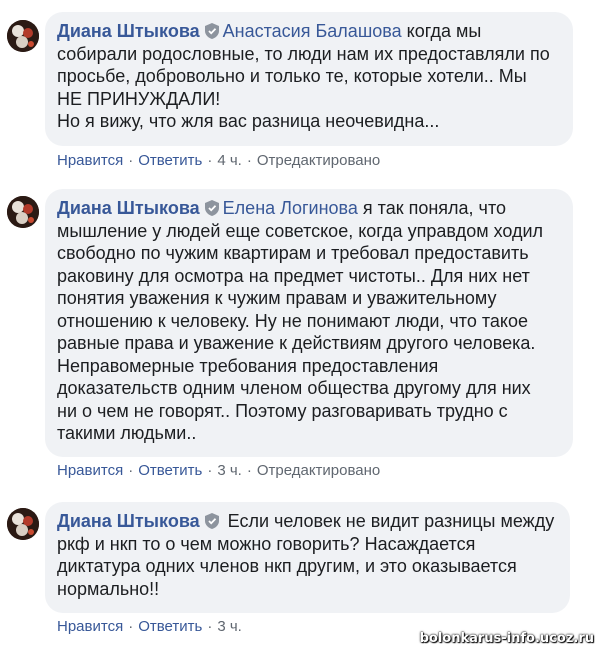 The width and height of the screenshot is (600, 648). I want to click on watermark: bolonkarus-info.ucoz.ru, so click(506, 638).